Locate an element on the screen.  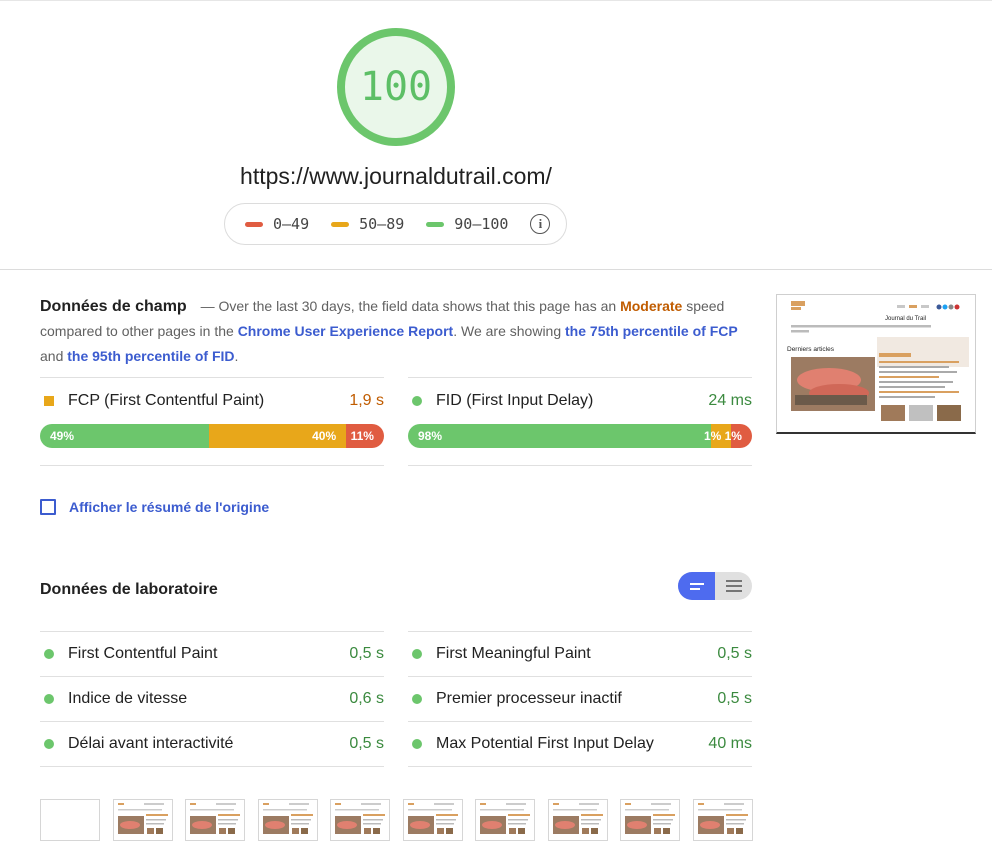
lab-metric-row: Délai avant interactivité 0,5 s is located at coordinates (212, 744).